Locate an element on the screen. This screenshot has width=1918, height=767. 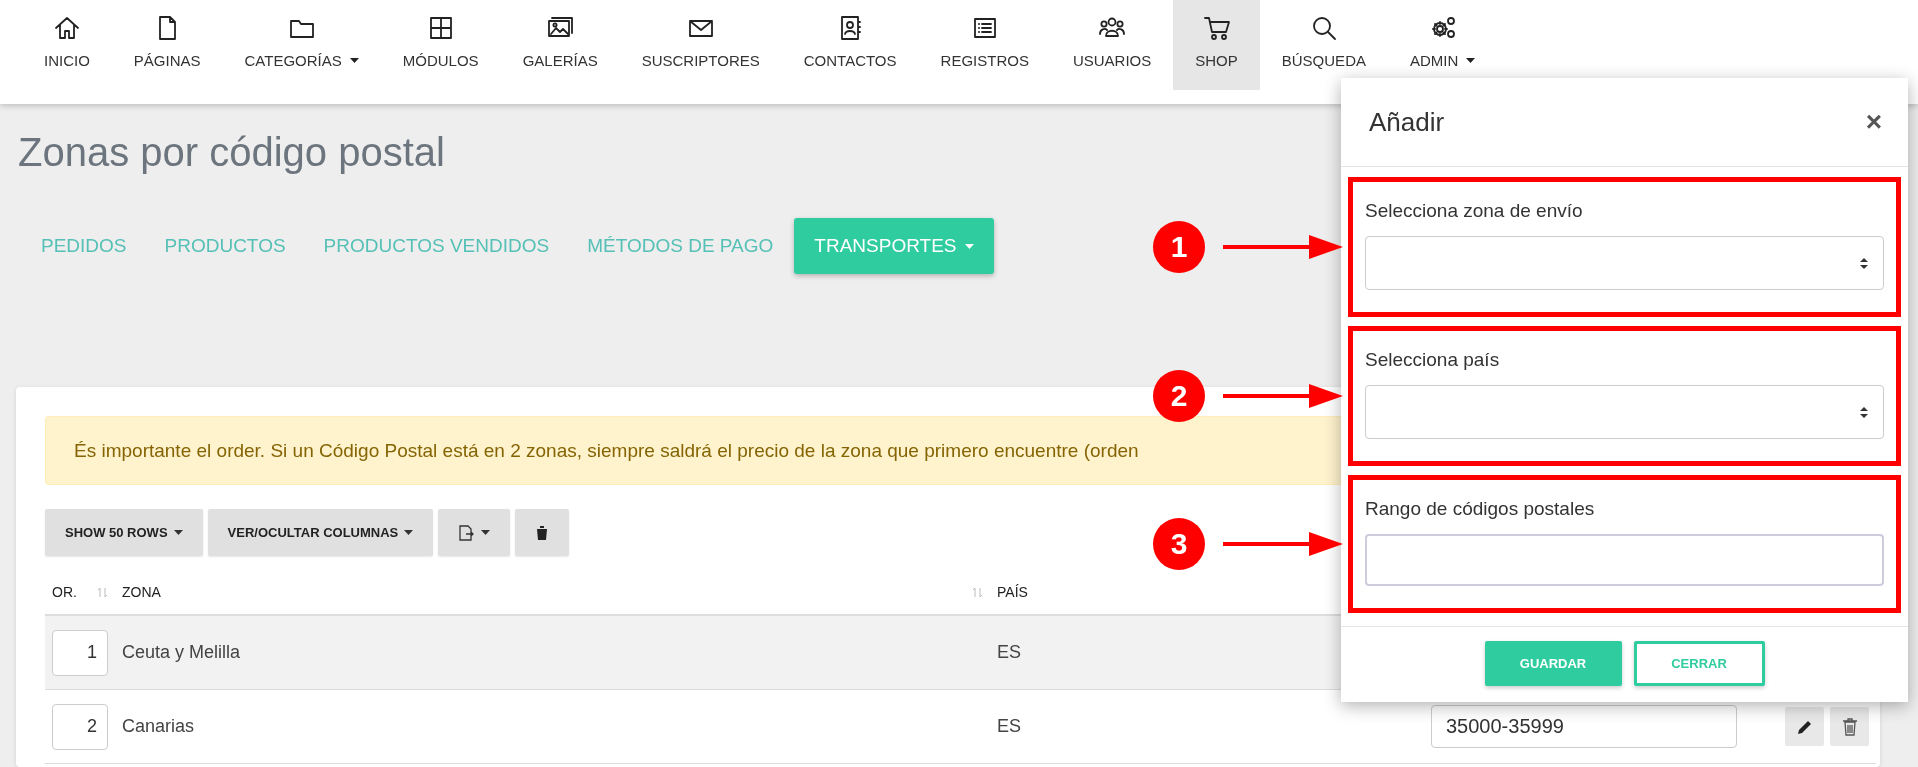
nav-item: REGISTROS is located at coordinates (984, 45).